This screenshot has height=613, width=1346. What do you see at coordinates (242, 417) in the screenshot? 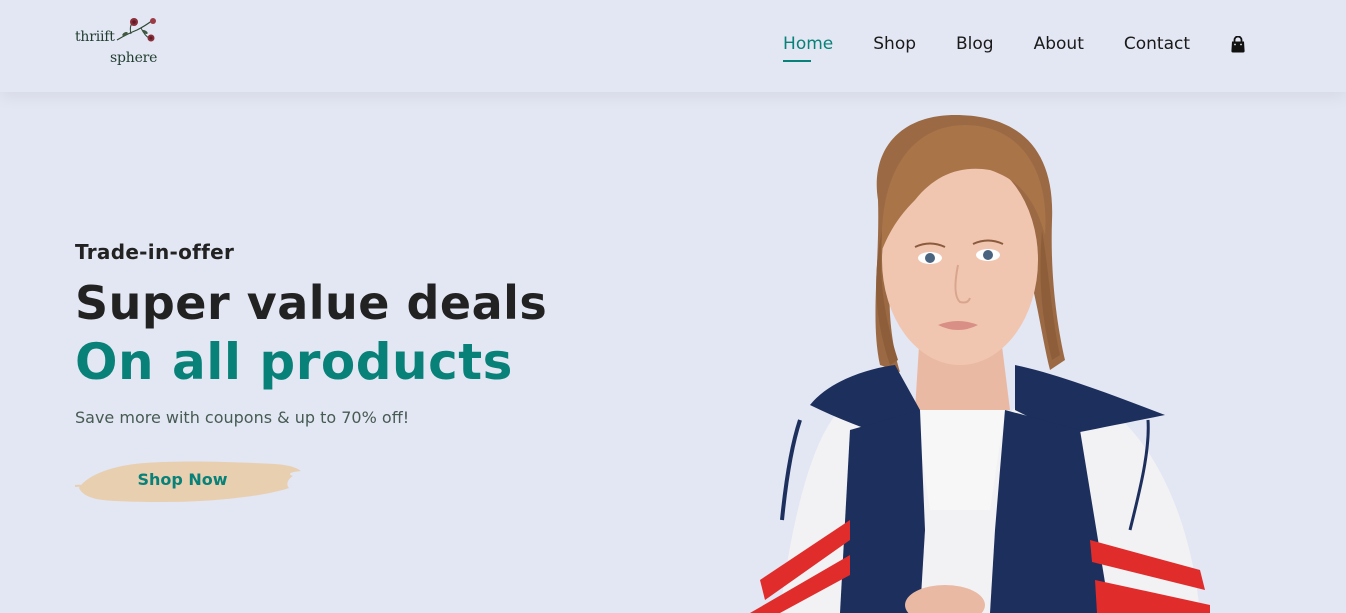
I see `hero-description: Save more with coupons & up to 70% off!` at bounding box center [242, 417].